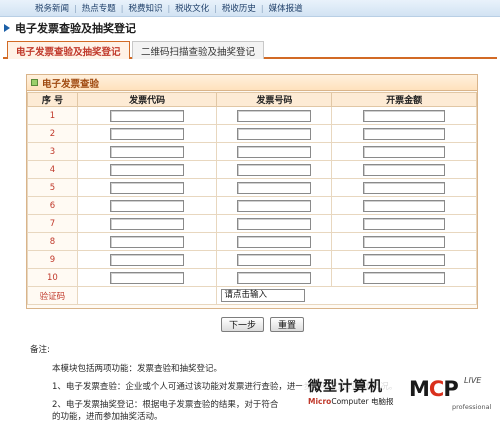 The height and width of the screenshot is (429, 500). What do you see at coordinates (7, 28) in the screenshot?
I see `arrow-right-icon` at bounding box center [7, 28].